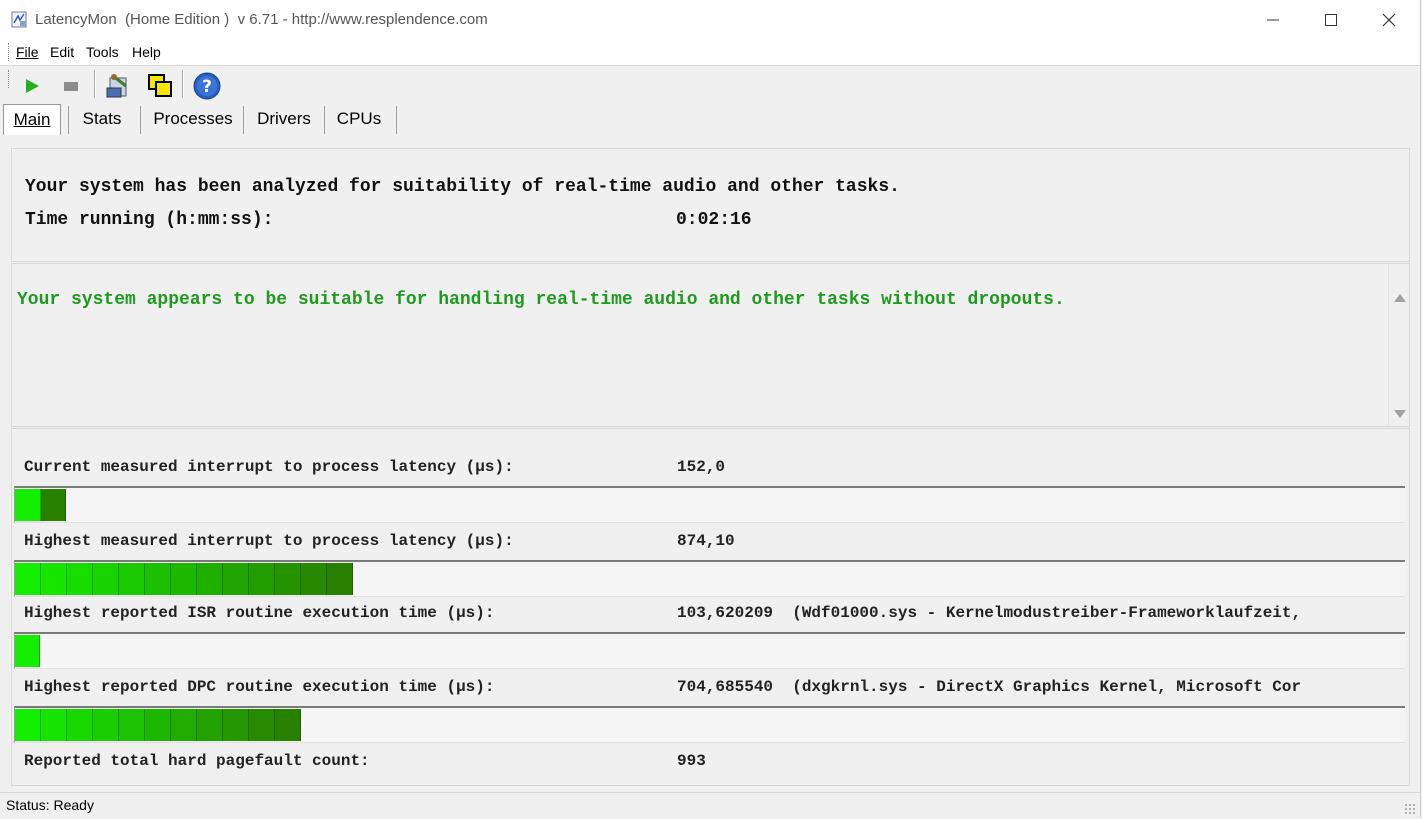 This screenshot has width=1422, height=819. I want to click on tab-stats: Stats, so click(102, 119).